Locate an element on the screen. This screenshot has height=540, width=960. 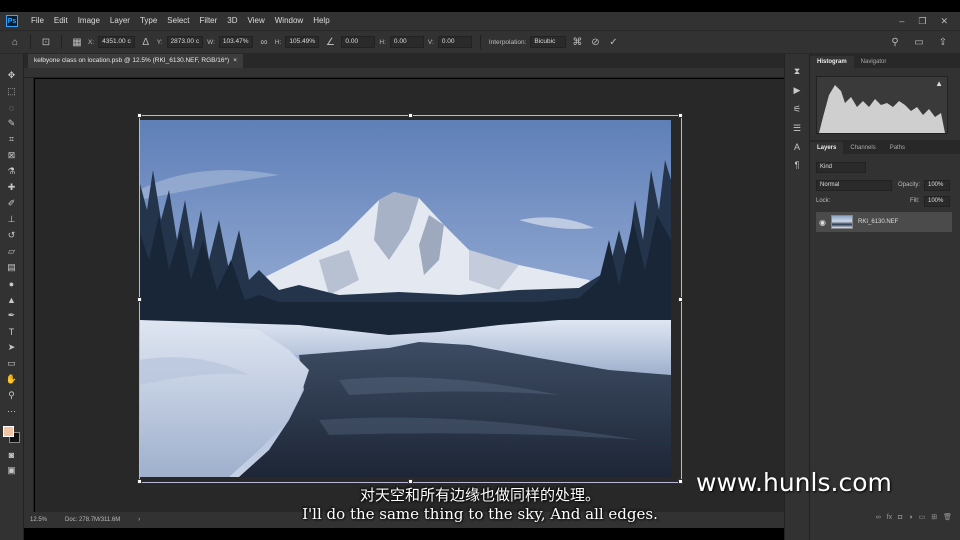
dodge-tool-icon: ▲ is located at coordinates (12, 299).